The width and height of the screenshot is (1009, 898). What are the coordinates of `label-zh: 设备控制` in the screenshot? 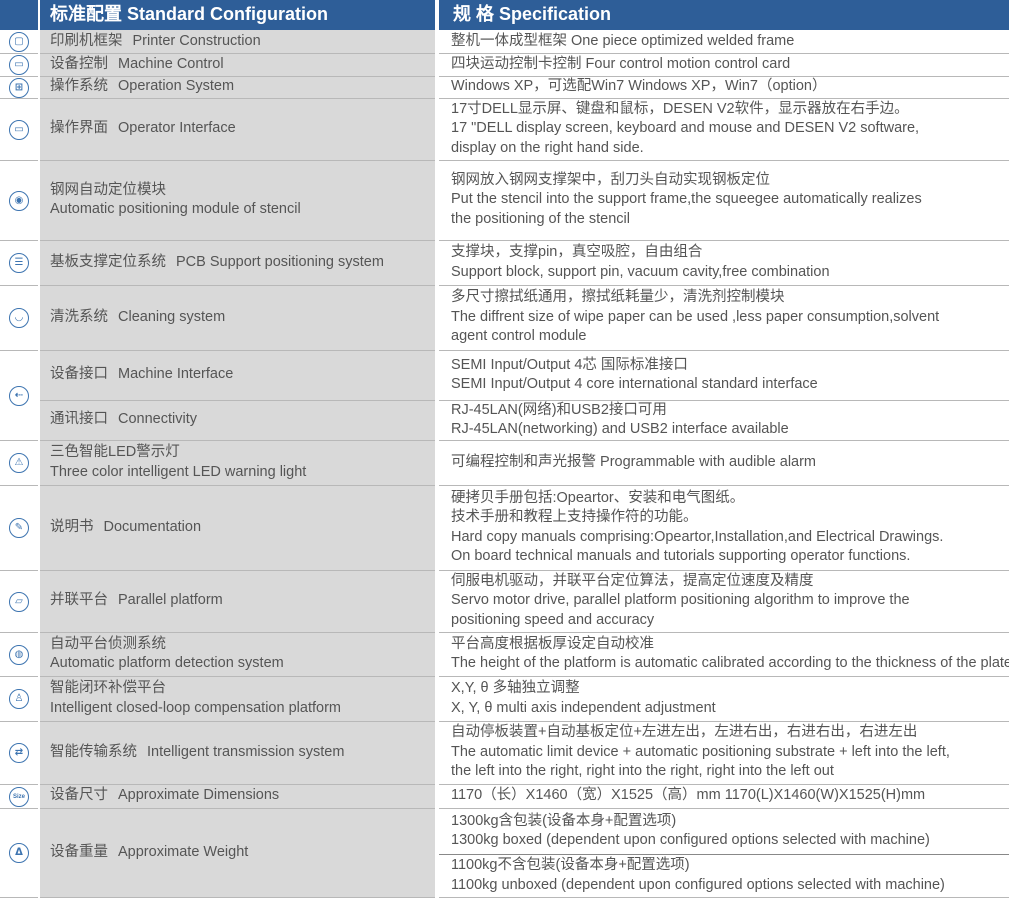 It's located at (79, 63).